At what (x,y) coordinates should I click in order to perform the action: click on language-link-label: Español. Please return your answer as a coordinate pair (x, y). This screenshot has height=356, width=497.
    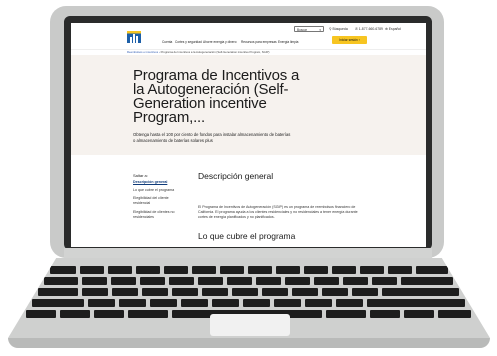
    Looking at the image, I should click on (395, 29).